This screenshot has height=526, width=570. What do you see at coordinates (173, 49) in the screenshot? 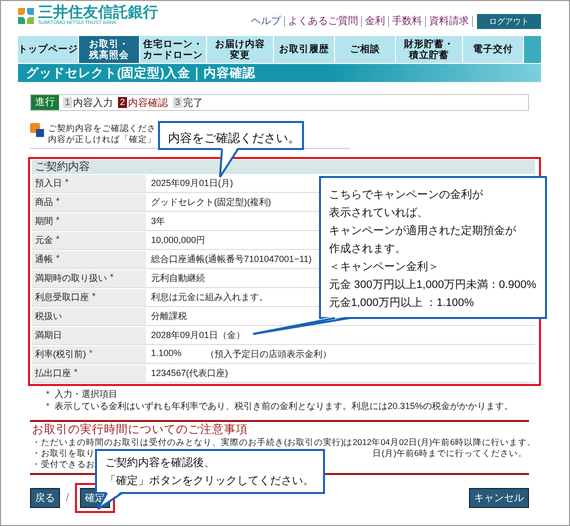
I see `nav-tab: 住宅ローン・ カードローン` at bounding box center [173, 49].